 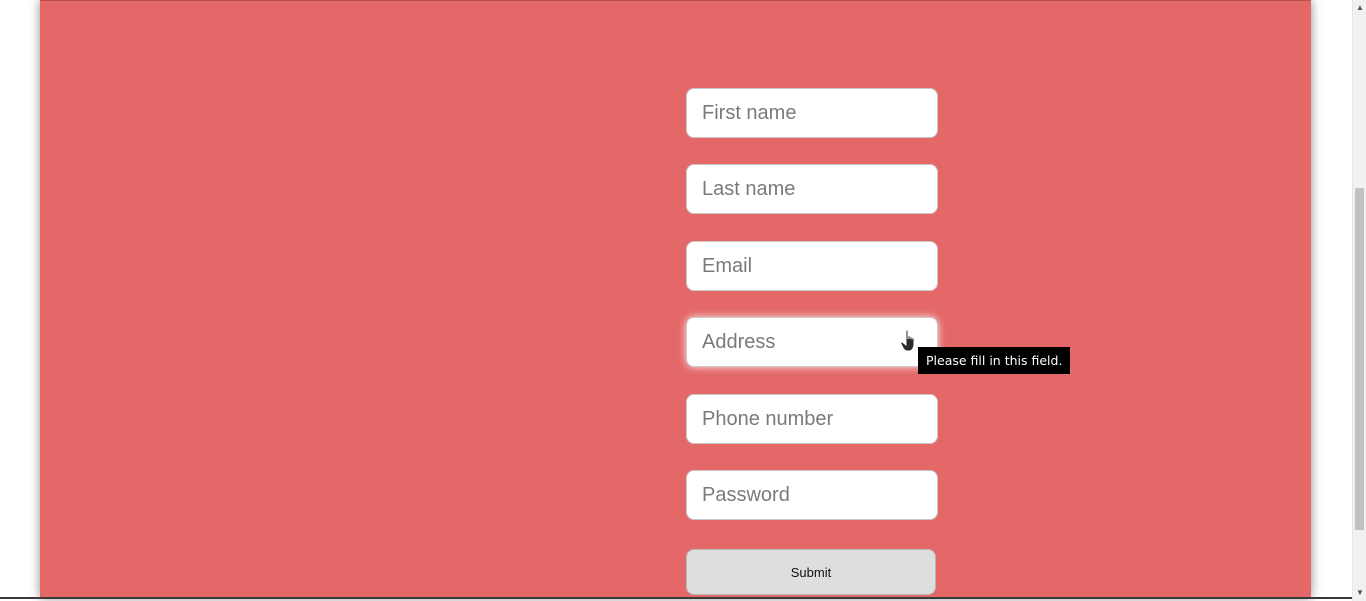 I want to click on scrollbar-thumb, so click(x=1359, y=359).